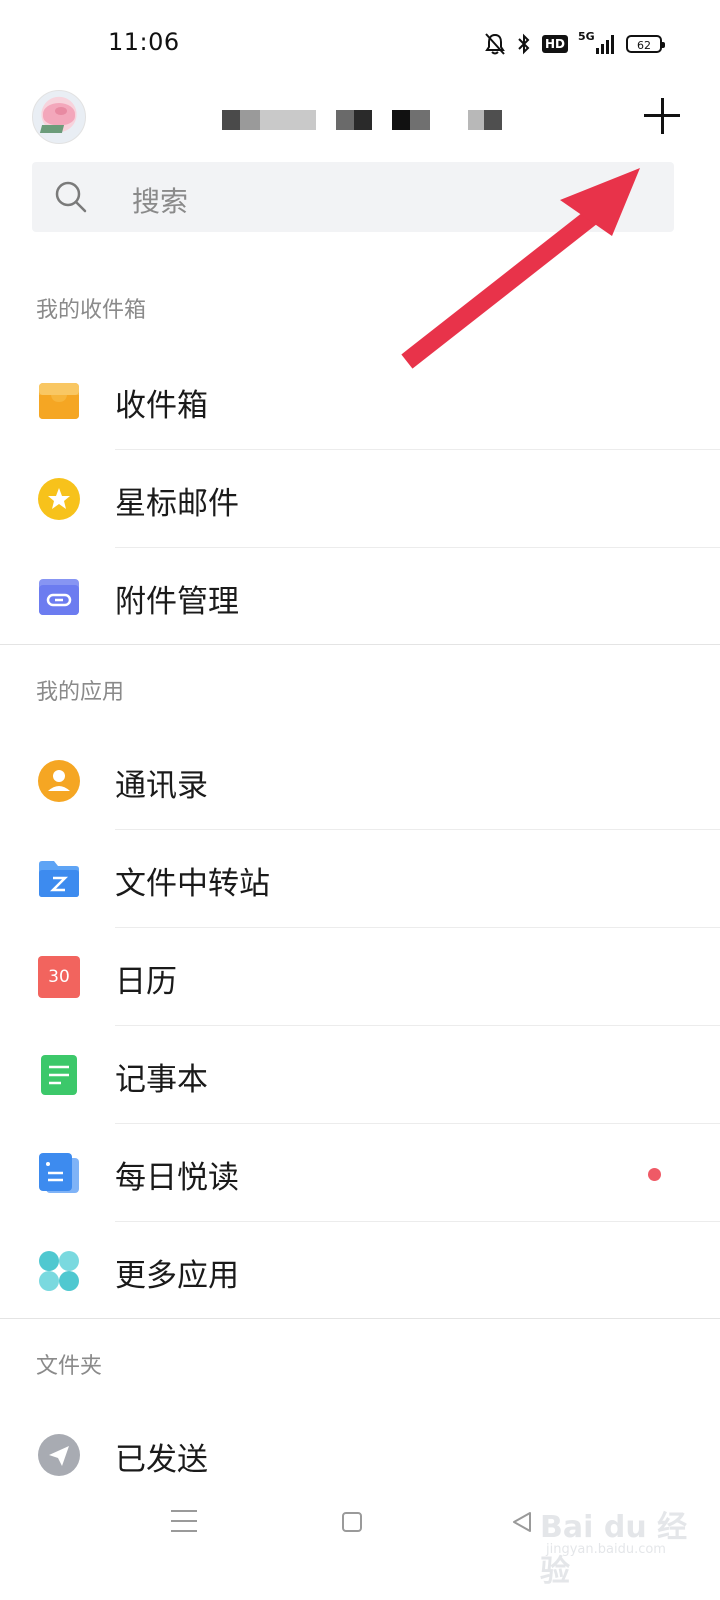  I want to click on contacts-icon, so click(59, 781).